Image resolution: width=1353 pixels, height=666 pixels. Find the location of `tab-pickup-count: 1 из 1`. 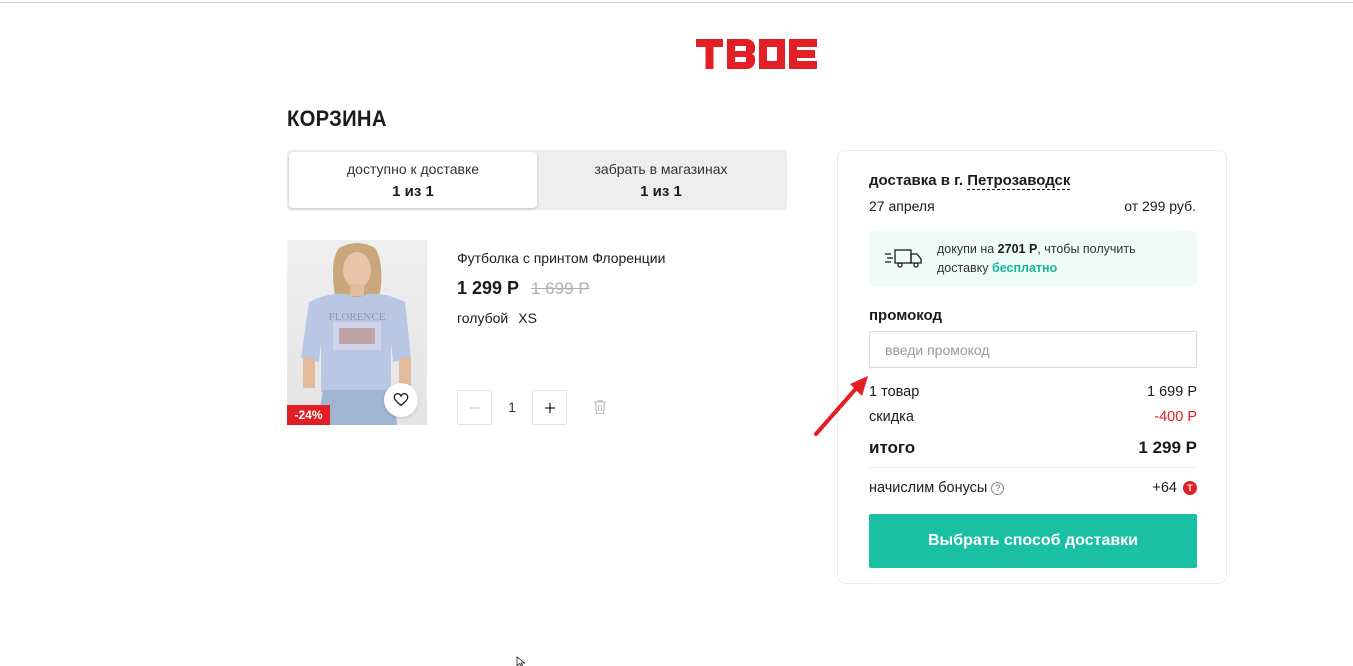

tab-pickup-count: 1 из 1 is located at coordinates (661, 191).